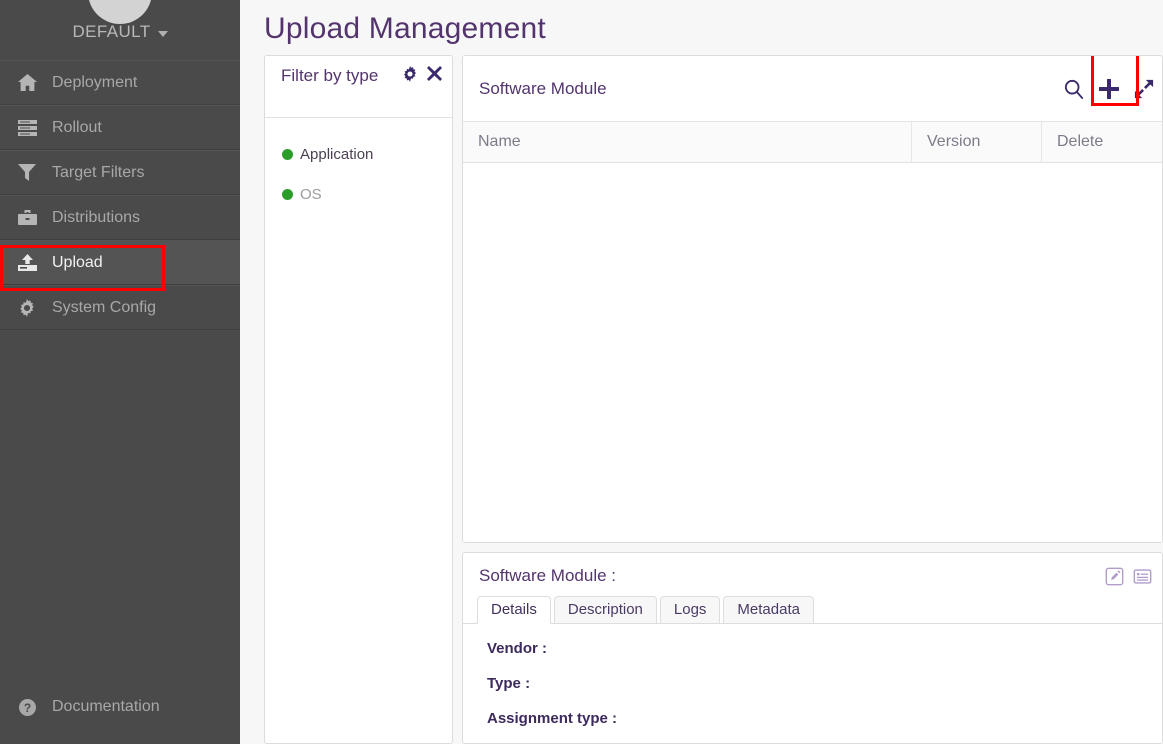  What do you see at coordinates (1114, 576) in the screenshot?
I see `edit-icon` at bounding box center [1114, 576].